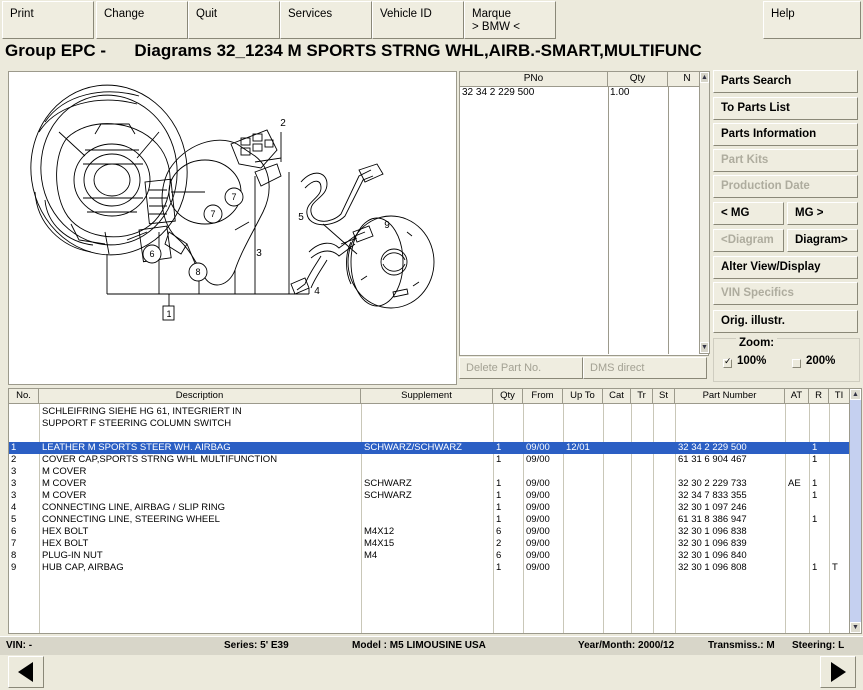 This screenshot has height=690, width=863. Describe the element at coordinates (645, 368) in the screenshot. I see `dms-direct-button: DMS direct` at that location.